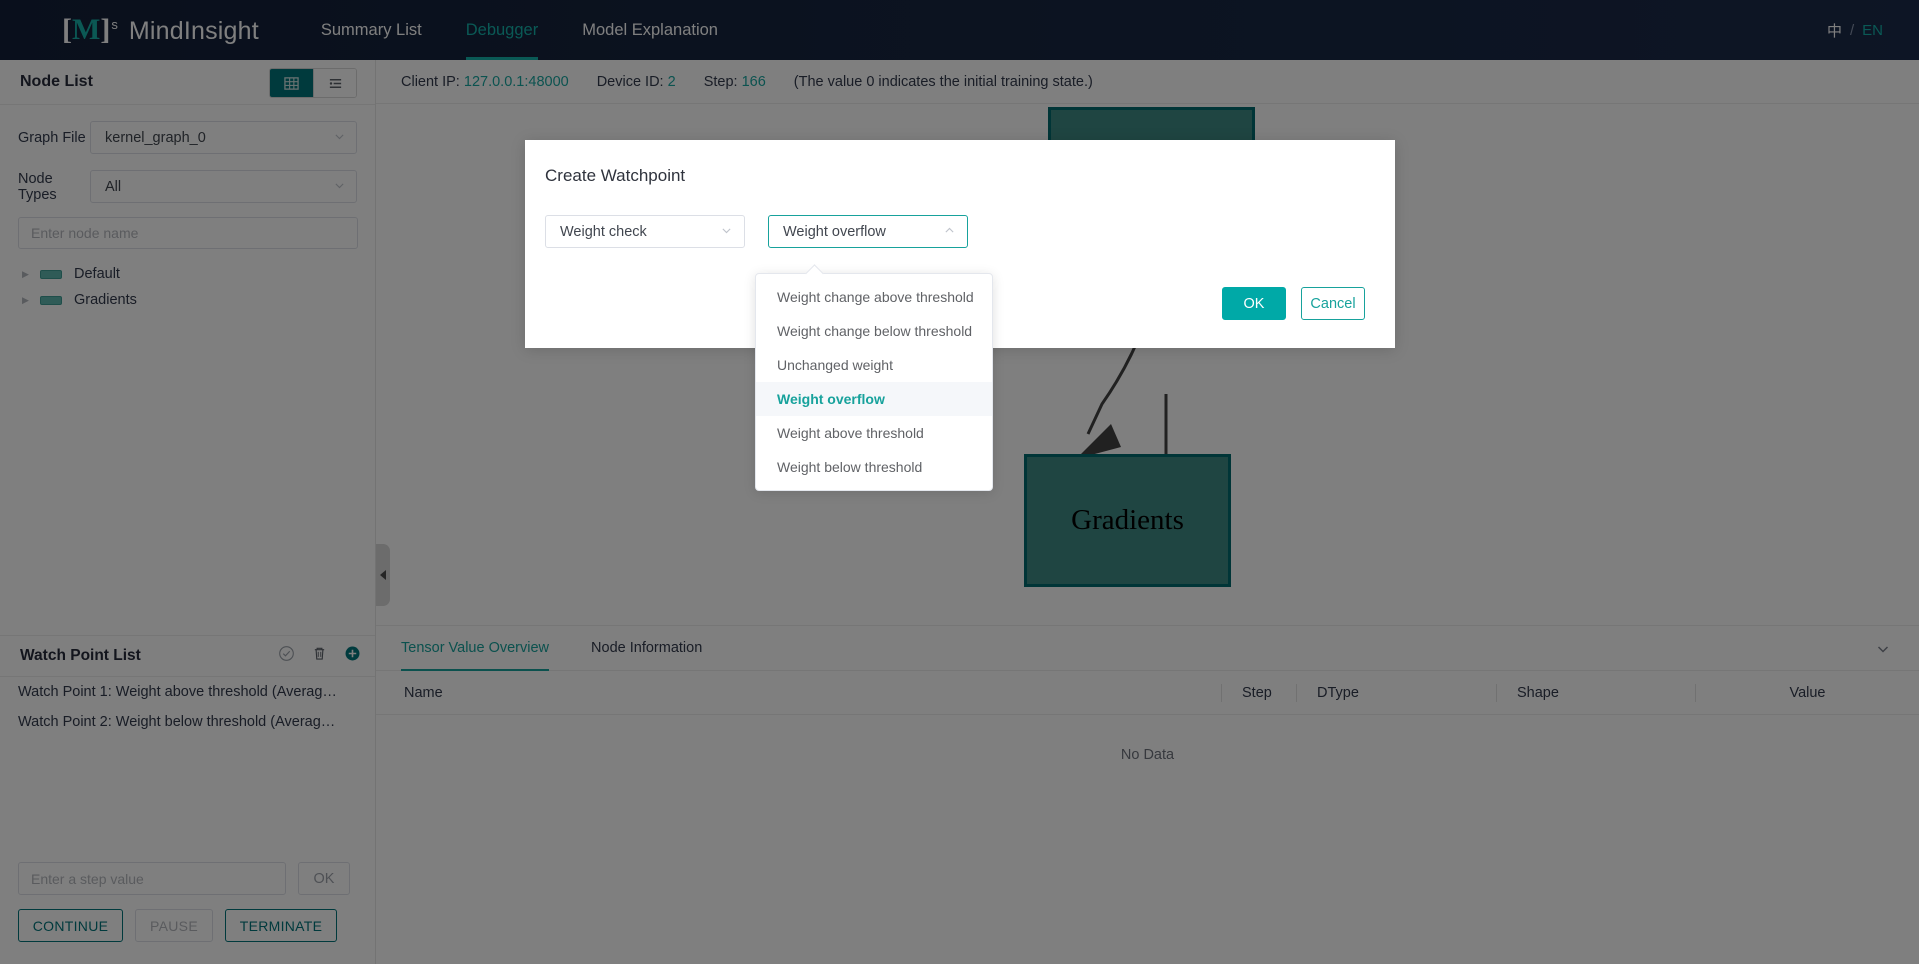 Image resolution: width=1919 pixels, height=964 pixels. I want to click on watchpoint-category-select: Weight check, so click(645, 231).